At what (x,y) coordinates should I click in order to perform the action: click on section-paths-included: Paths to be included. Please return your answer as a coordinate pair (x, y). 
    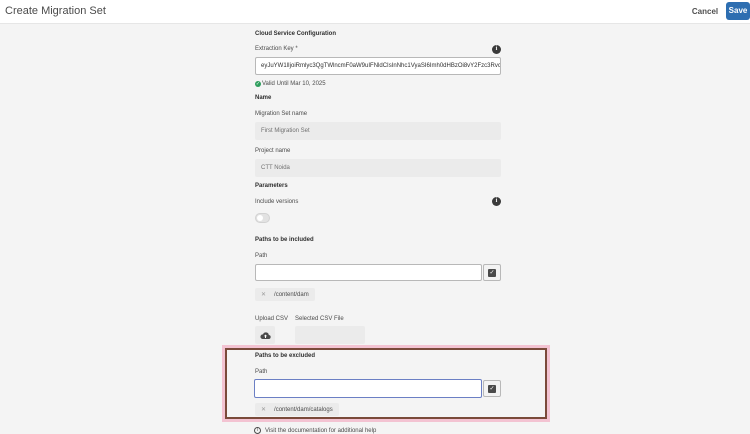
    Looking at the image, I should click on (284, 240).